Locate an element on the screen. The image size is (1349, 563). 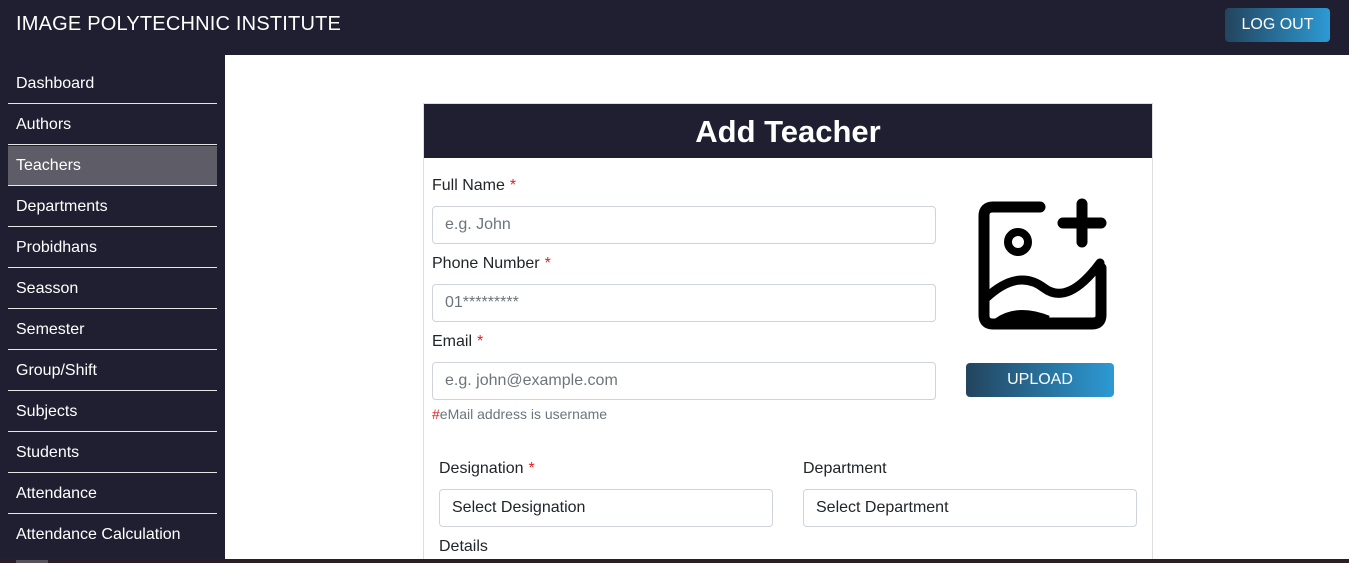
bottom-strip is located at coordinates (674, 561).